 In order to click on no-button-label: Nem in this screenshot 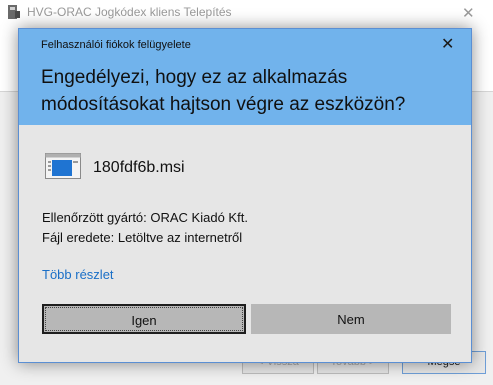, I will do `click(351, 319)`.